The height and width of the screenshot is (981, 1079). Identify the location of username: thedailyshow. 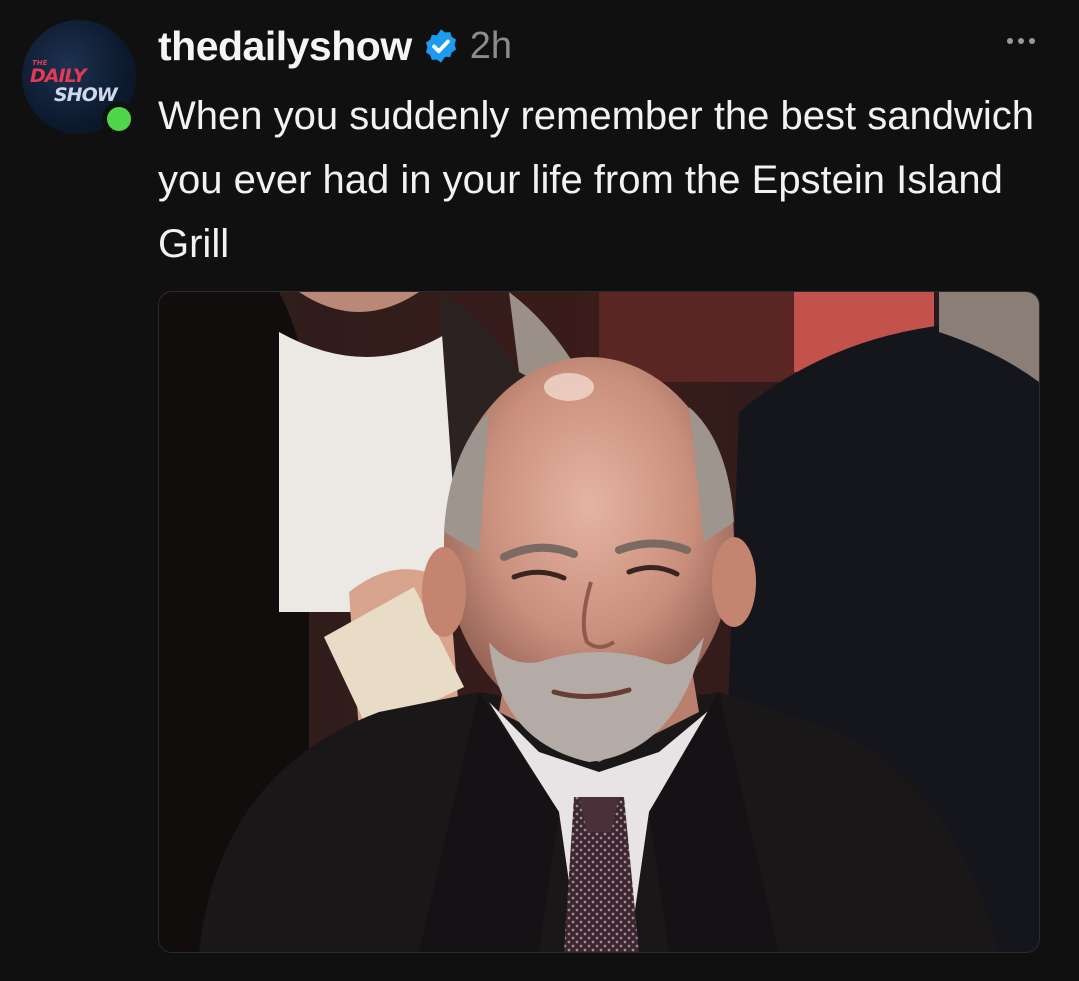
(285, 46).